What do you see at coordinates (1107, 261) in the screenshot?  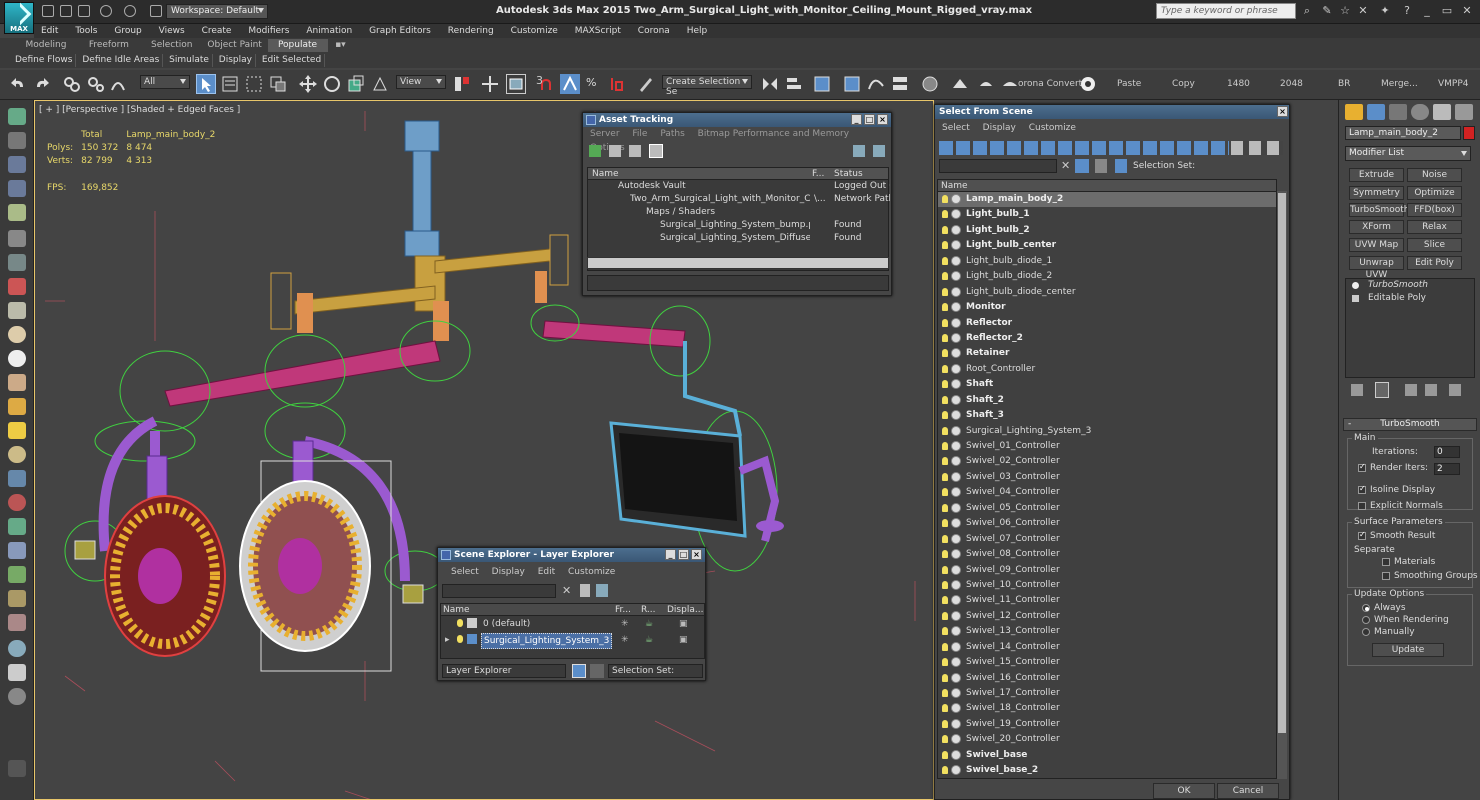 I see `list-item: Light_bulb_diode_1` at bounding box center [1107, 261].